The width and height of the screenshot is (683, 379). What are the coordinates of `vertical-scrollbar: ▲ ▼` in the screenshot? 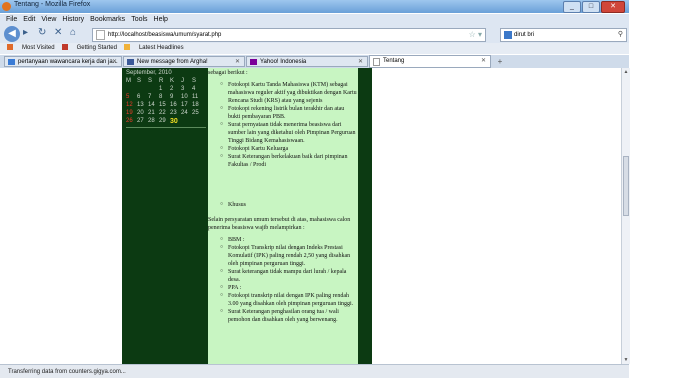 It's located at (625, 216).